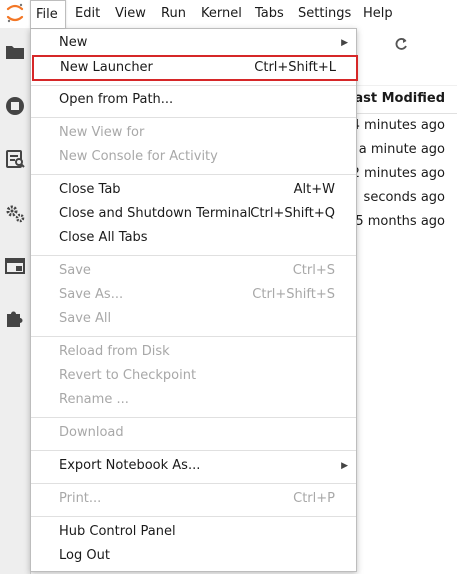 Image resolution: width=457 pixels, height=574 pixels. What do you see at coordinates (398, 125) in the screenshot?
I see `file-row-modified: 4 minutes ago` at bounding box center [398, 125].